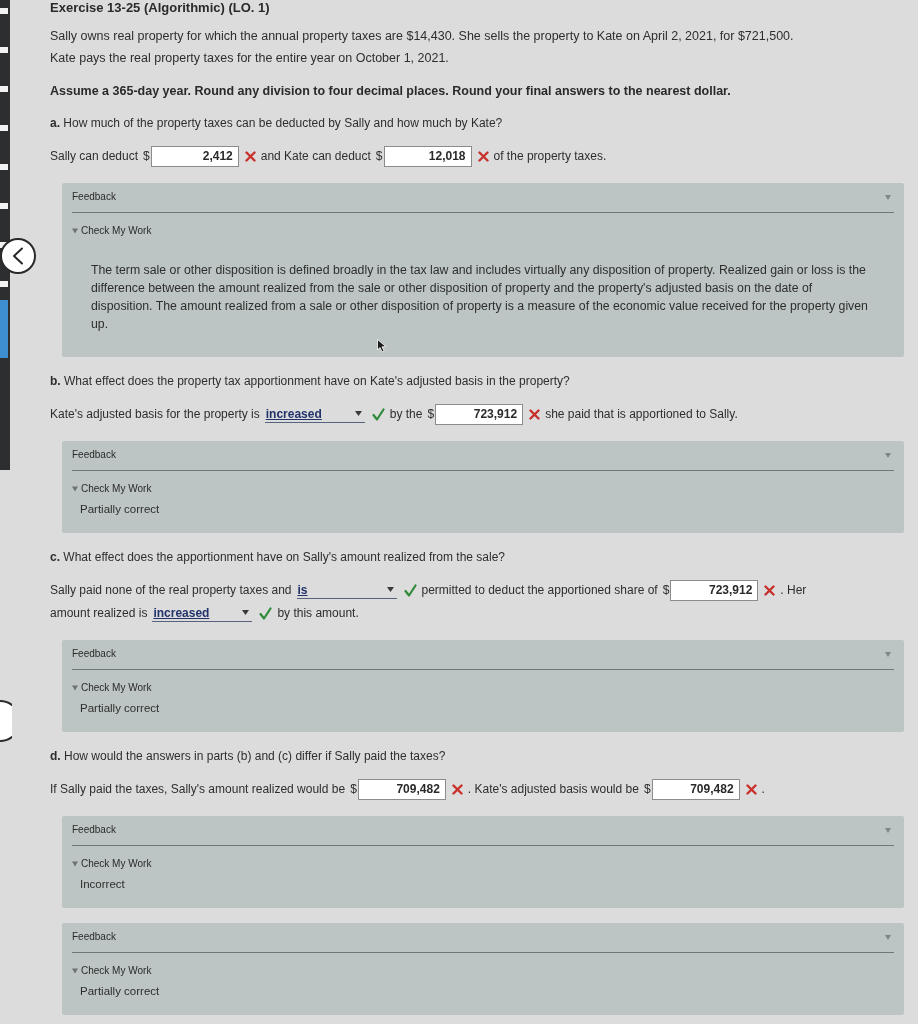 The width and height of the screenshot is (918, 1024). Describe the element at coordinates (315, 156) in the screenshot. I see `answer-text: and Kate can deduct` at that location.